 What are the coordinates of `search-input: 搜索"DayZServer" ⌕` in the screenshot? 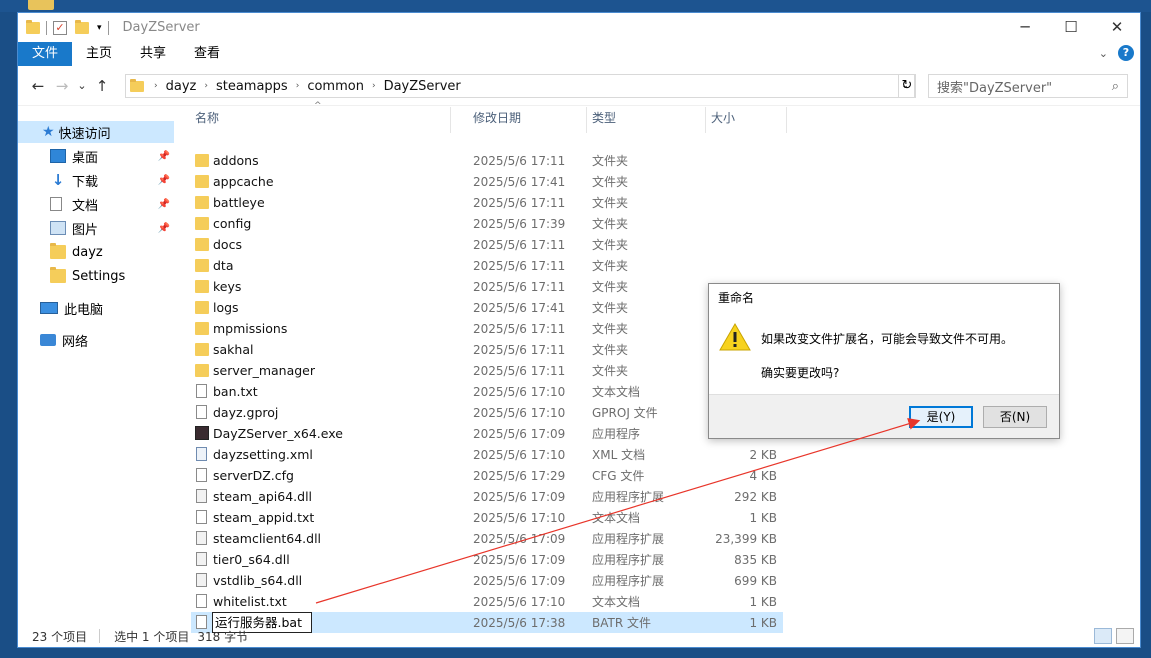 It's located at (1028, 86).